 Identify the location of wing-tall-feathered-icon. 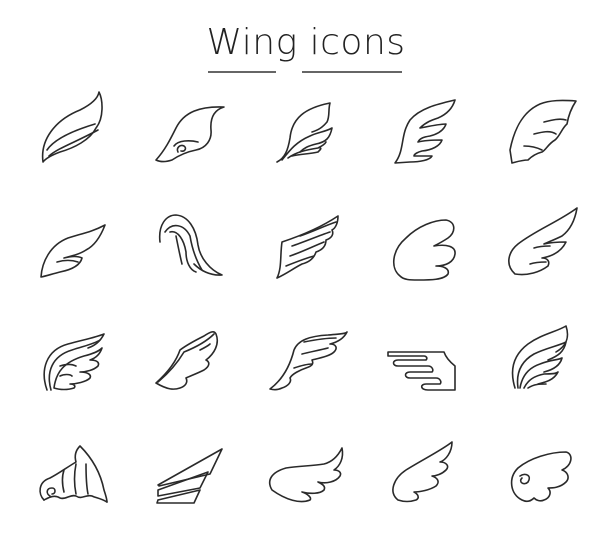
(540, 357).